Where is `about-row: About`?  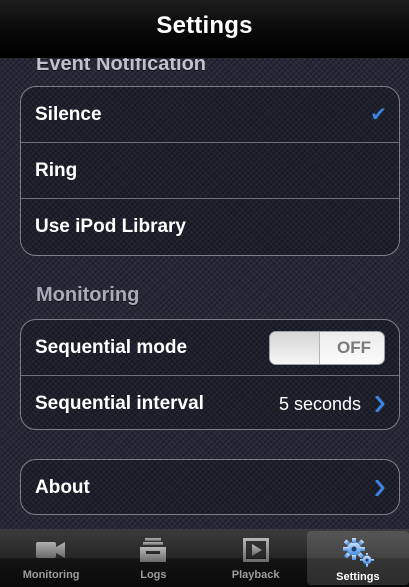
about-row: About is located at coordinates (210, 487).